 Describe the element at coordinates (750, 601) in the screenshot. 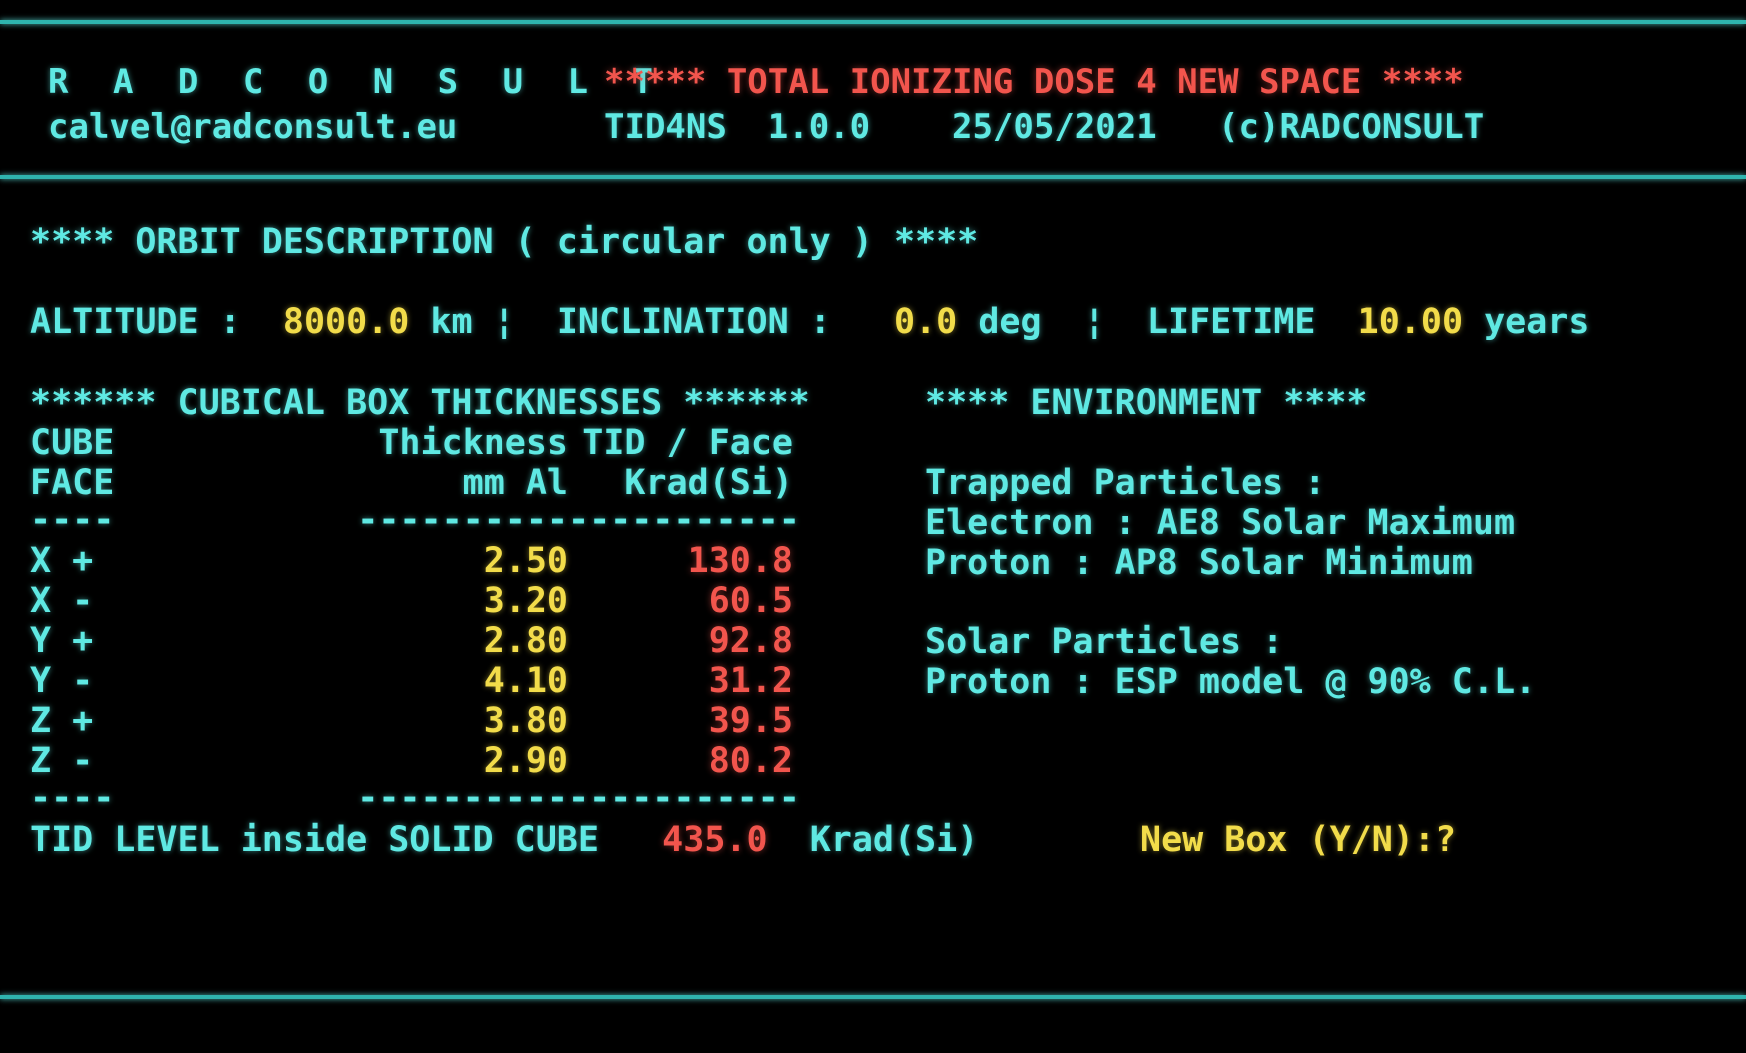

I see `cell-tid: 60.5` at that location.